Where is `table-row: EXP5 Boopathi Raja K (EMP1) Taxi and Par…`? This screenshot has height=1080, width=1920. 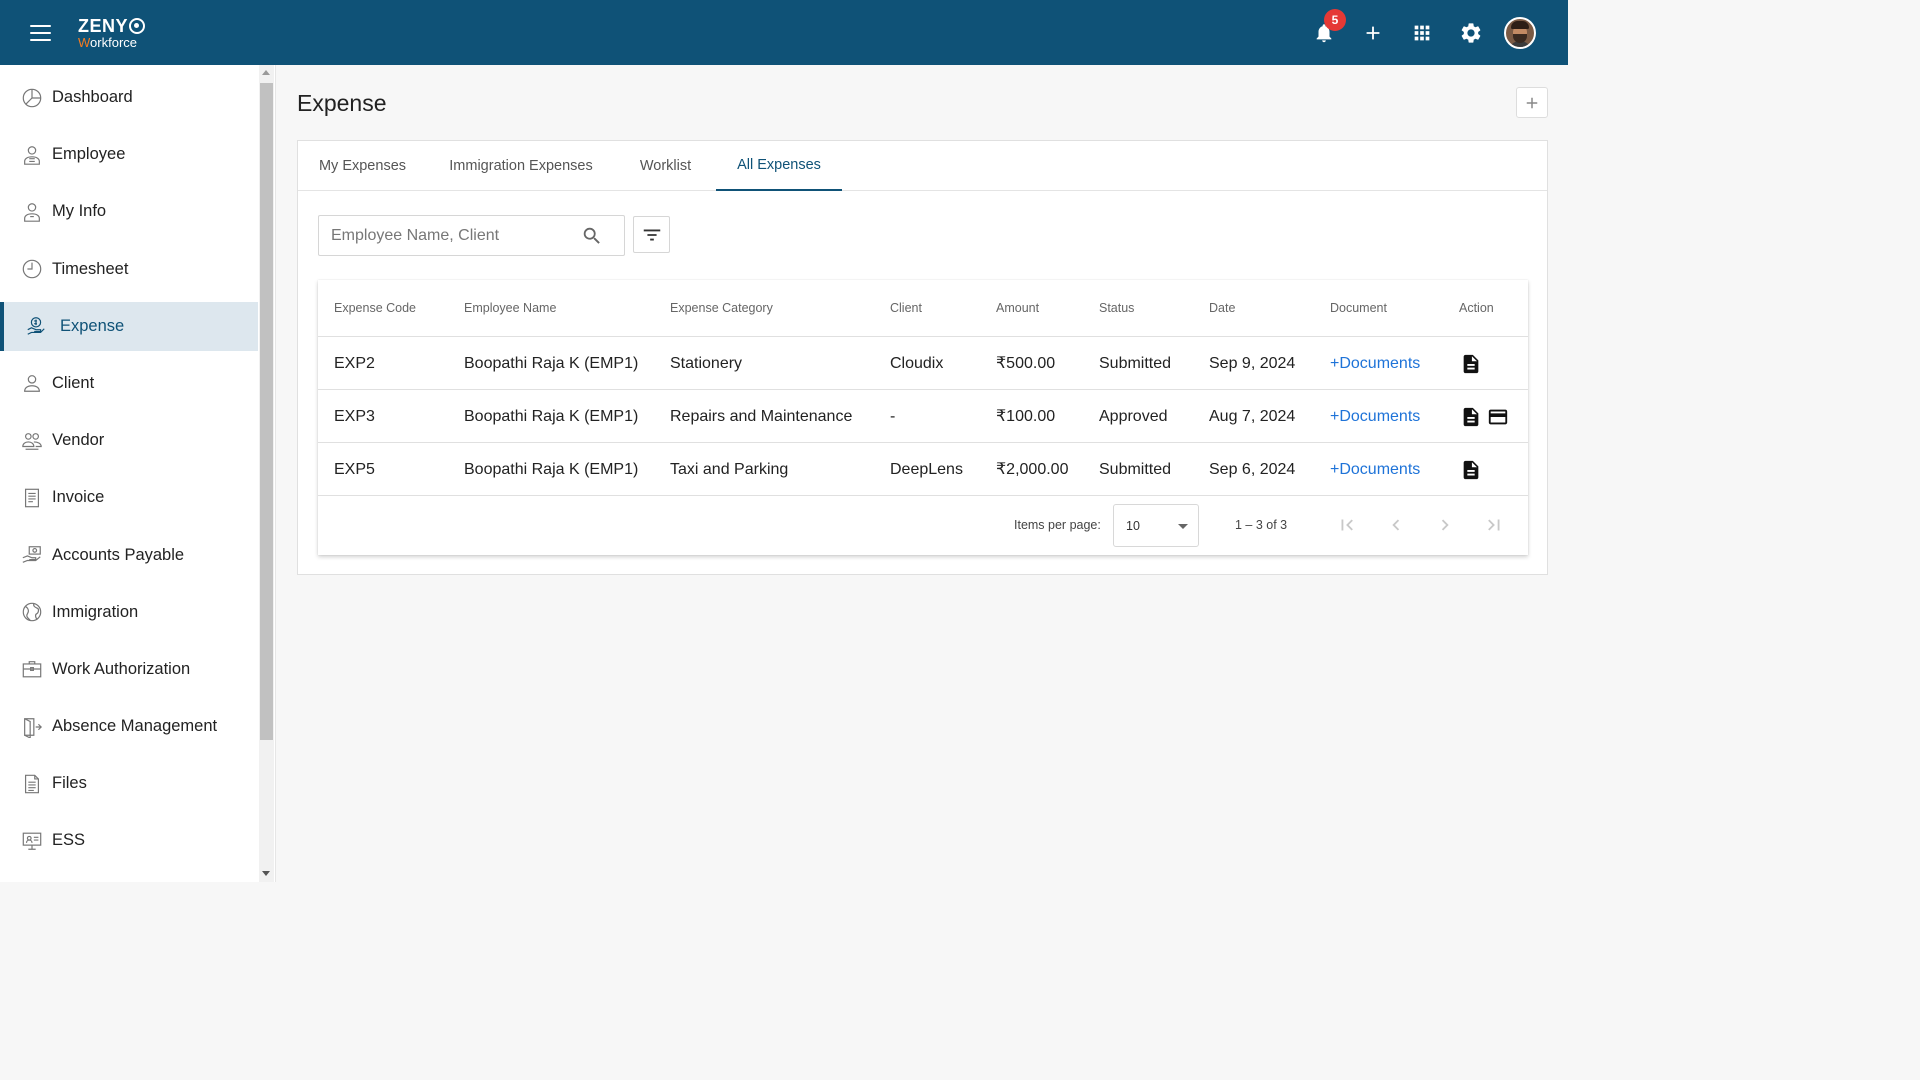 table-row: EXP5 Boopathi Raja K (EMP1) Taxi and Par… is located at coordinates (923, 469).